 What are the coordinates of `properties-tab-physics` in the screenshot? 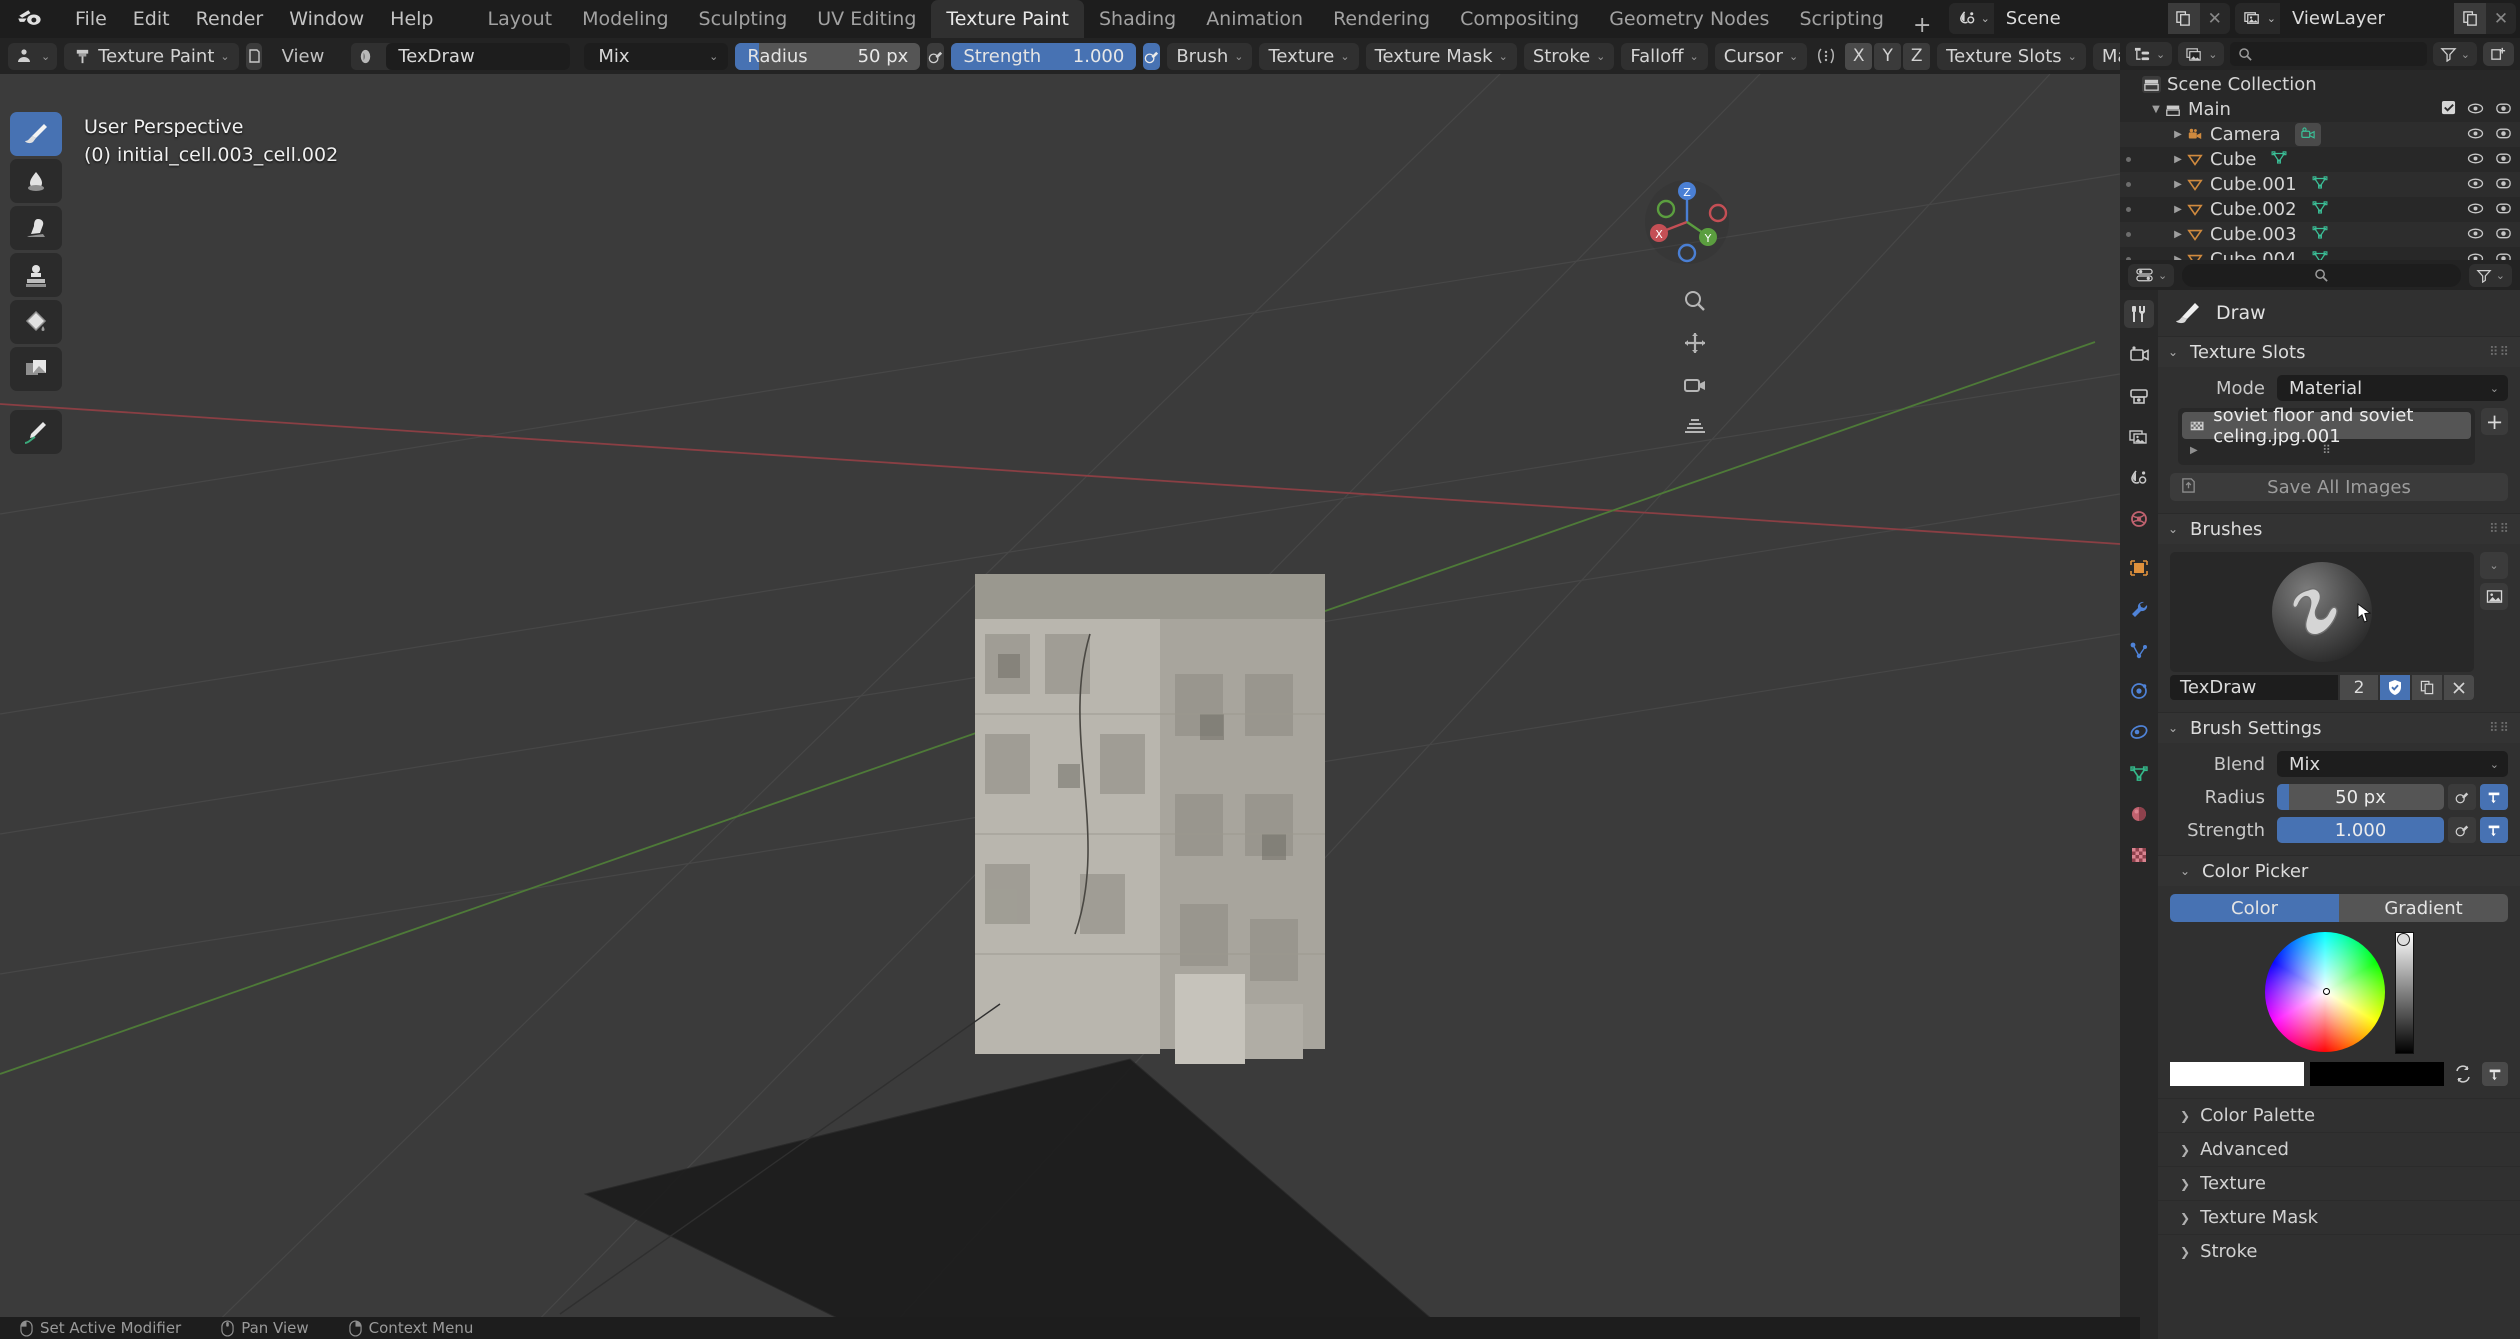 It's located at (2139, 691).